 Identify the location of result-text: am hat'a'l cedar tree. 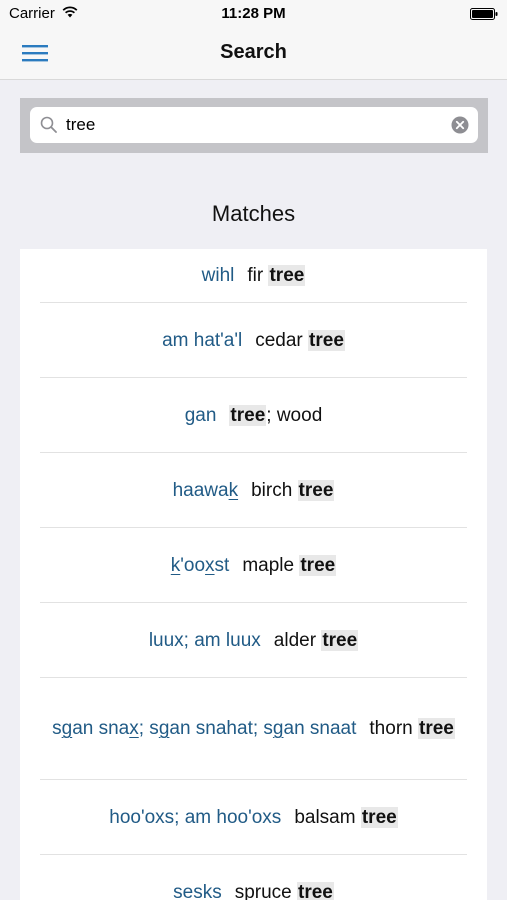
(253, 340).